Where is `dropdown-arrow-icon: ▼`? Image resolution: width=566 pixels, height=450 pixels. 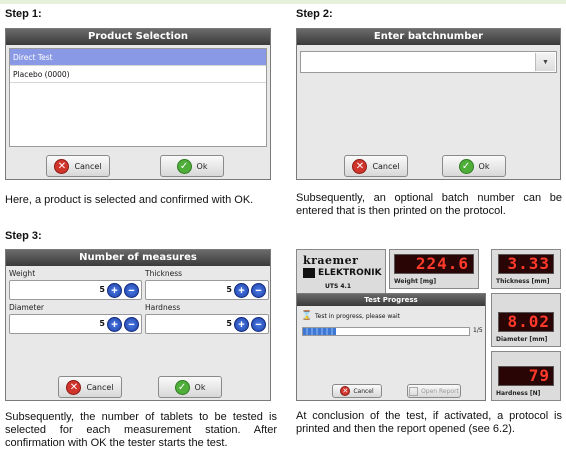 dropdown-arrow-icon: ▼ is located at coordinates (545, 62).